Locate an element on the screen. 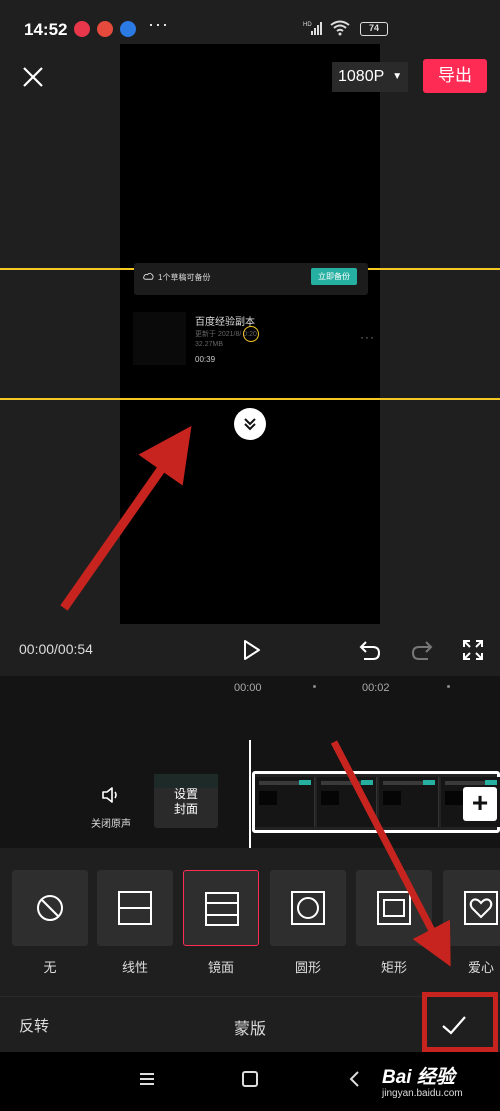  fullscreen-icon is located at coordinates (473, 650).